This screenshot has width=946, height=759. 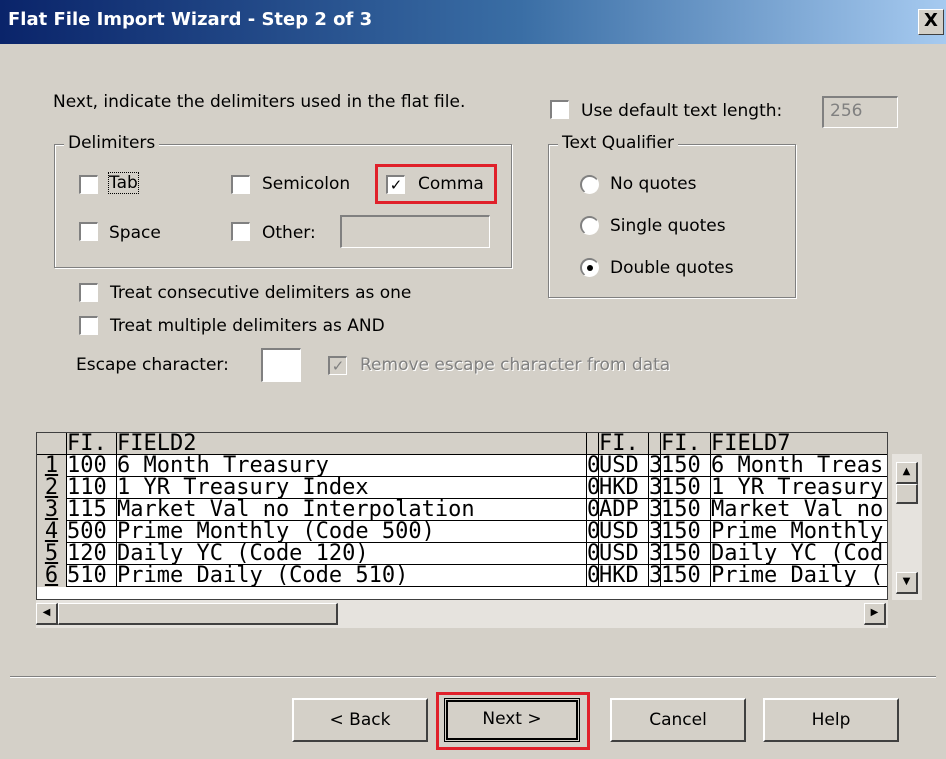 What do you see at coordinates (473, 677) in the screenshot?
I see `separator` at bounding box center [473, 677].